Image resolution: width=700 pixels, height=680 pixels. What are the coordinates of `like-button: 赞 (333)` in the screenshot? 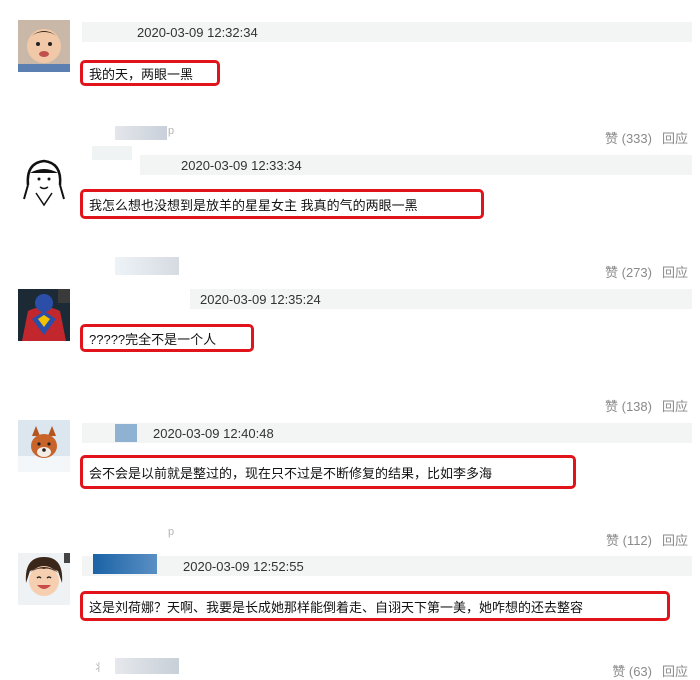 It's located at (628, 138).